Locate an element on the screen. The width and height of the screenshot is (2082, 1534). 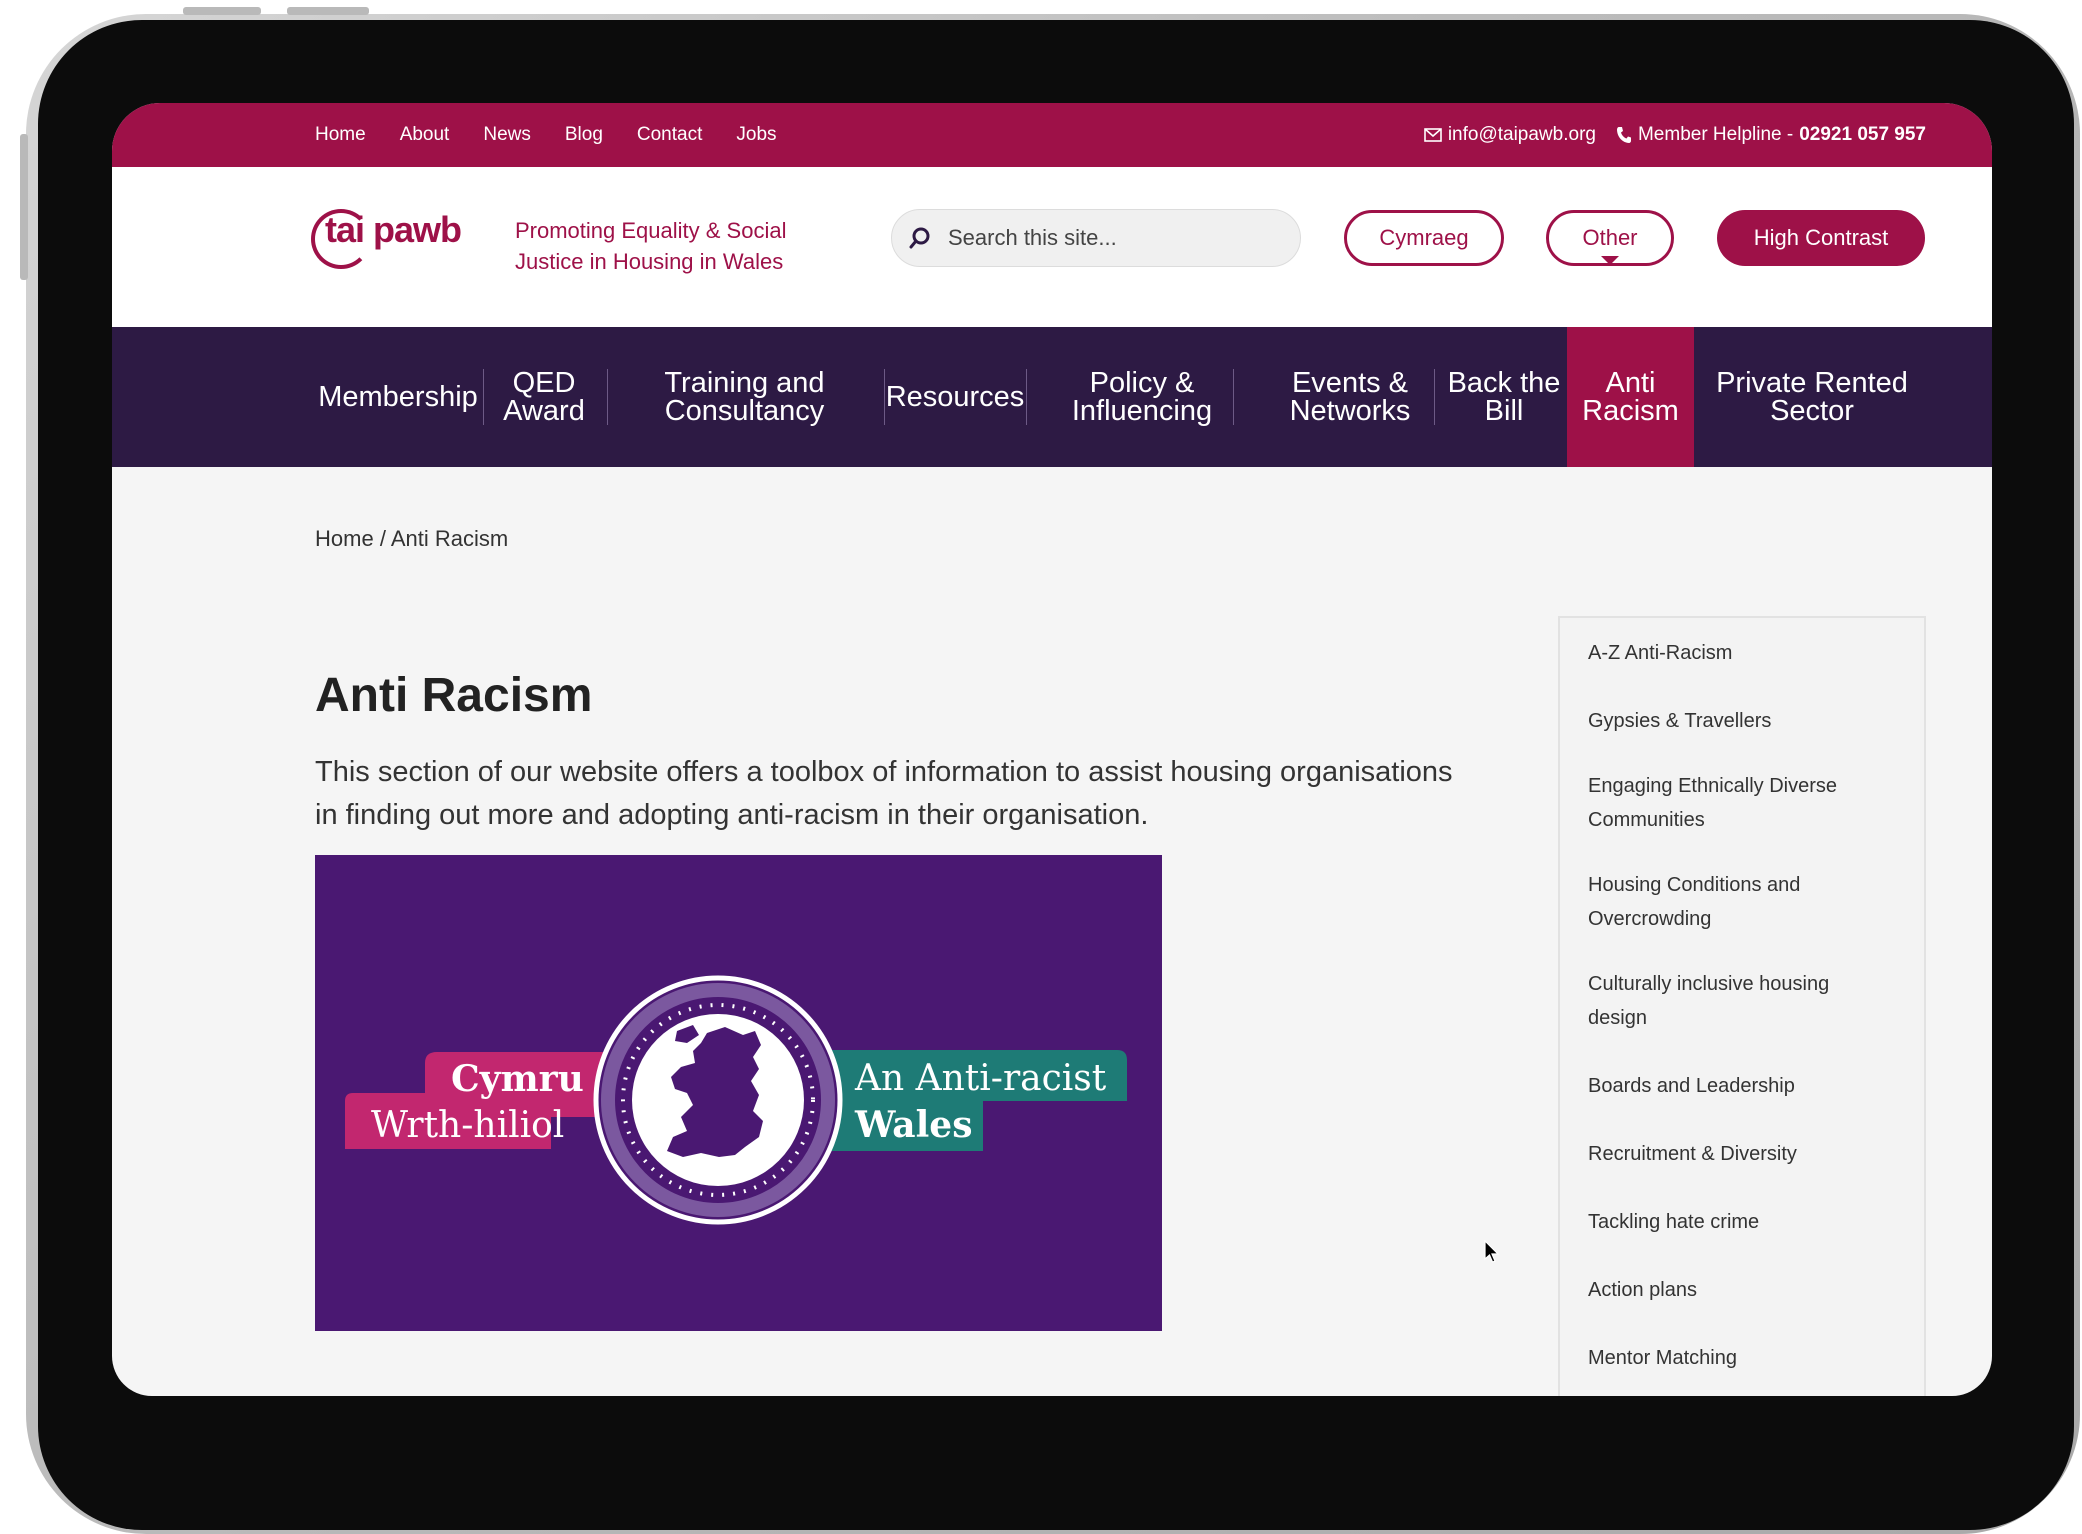
top-link-contact: Contact is located at coordinates (669, 135).